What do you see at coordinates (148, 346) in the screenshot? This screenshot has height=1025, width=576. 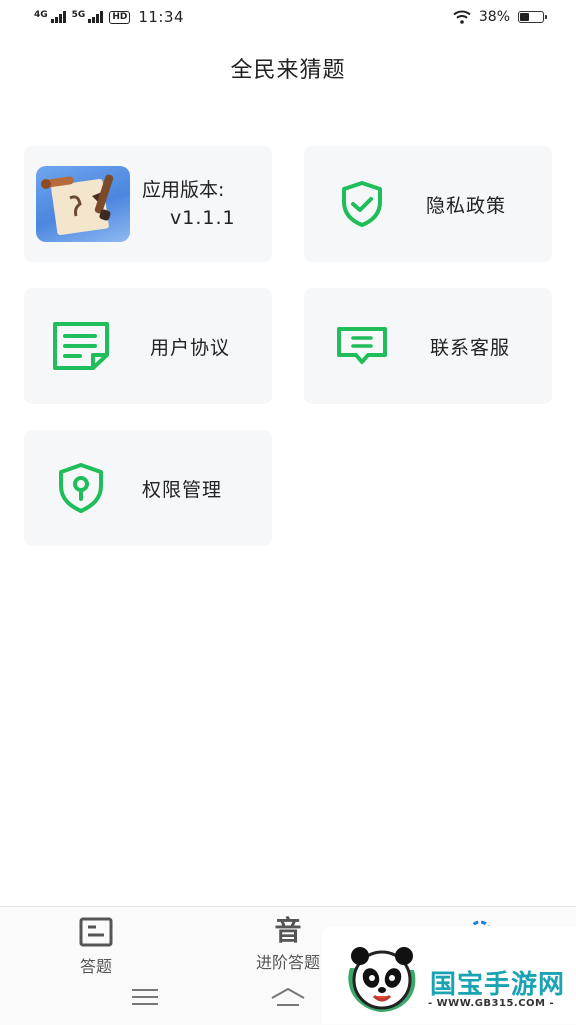 I see `user-agreement-card: 用户协议` at bounding box center [148, 346].